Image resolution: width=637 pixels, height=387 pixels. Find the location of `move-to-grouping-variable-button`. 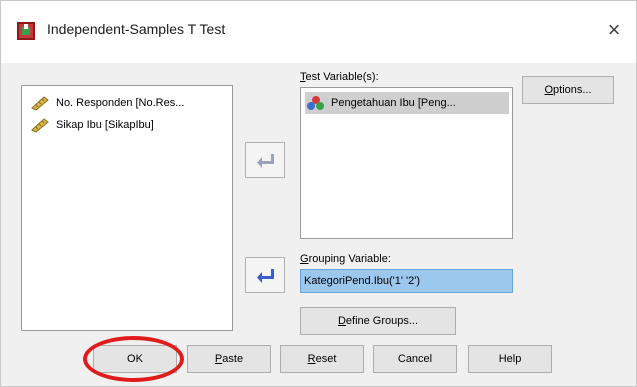

move-to-grouping-variable-button is located at coordinates (265, 275).